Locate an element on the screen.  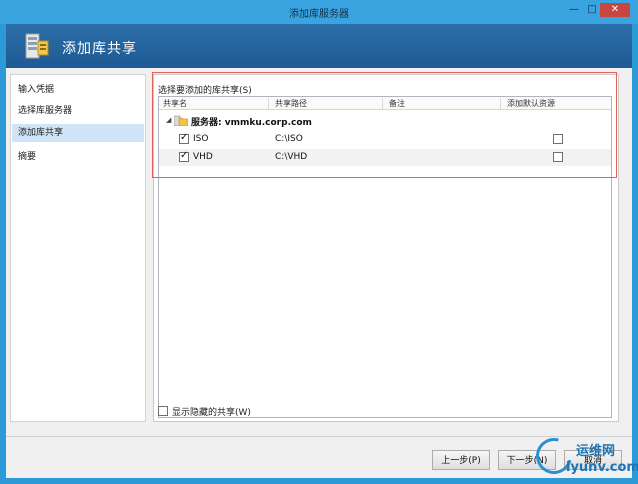
share-vhd-checkbox is located at coordinates (184, 156).